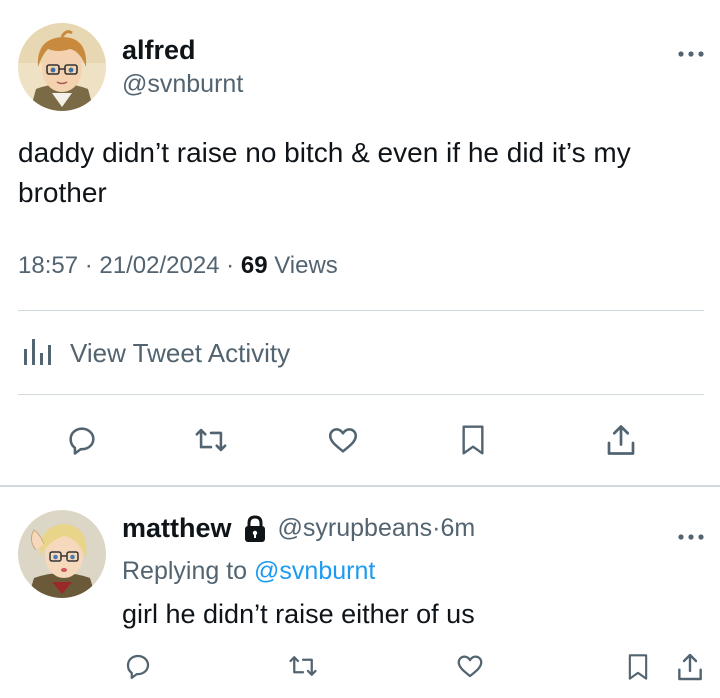  Describe the element at coordinates (355, 528) in the screenshot. I see `reply-author-handle: @syrupbeans` at that location.